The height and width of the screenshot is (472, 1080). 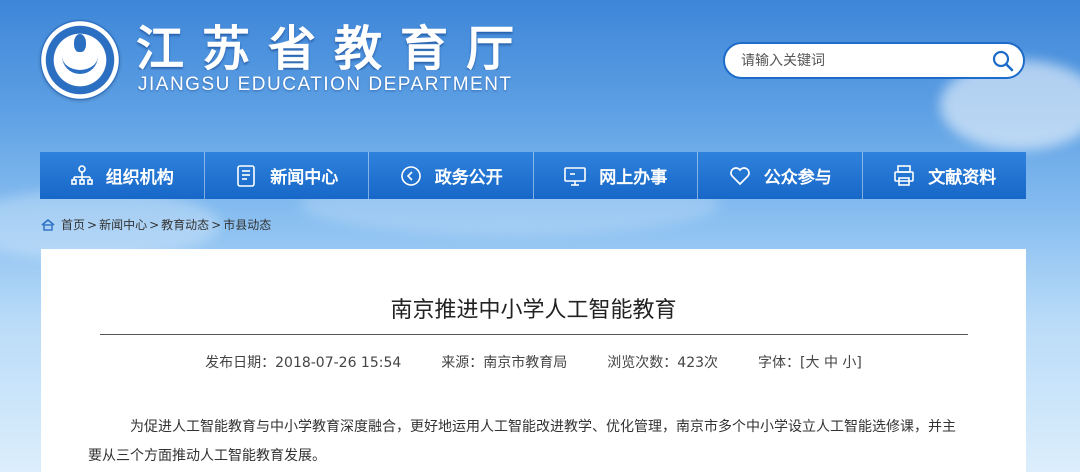 I want to click on breadcrumb-link-news: 新闻中心, so click(x=123, y=224).